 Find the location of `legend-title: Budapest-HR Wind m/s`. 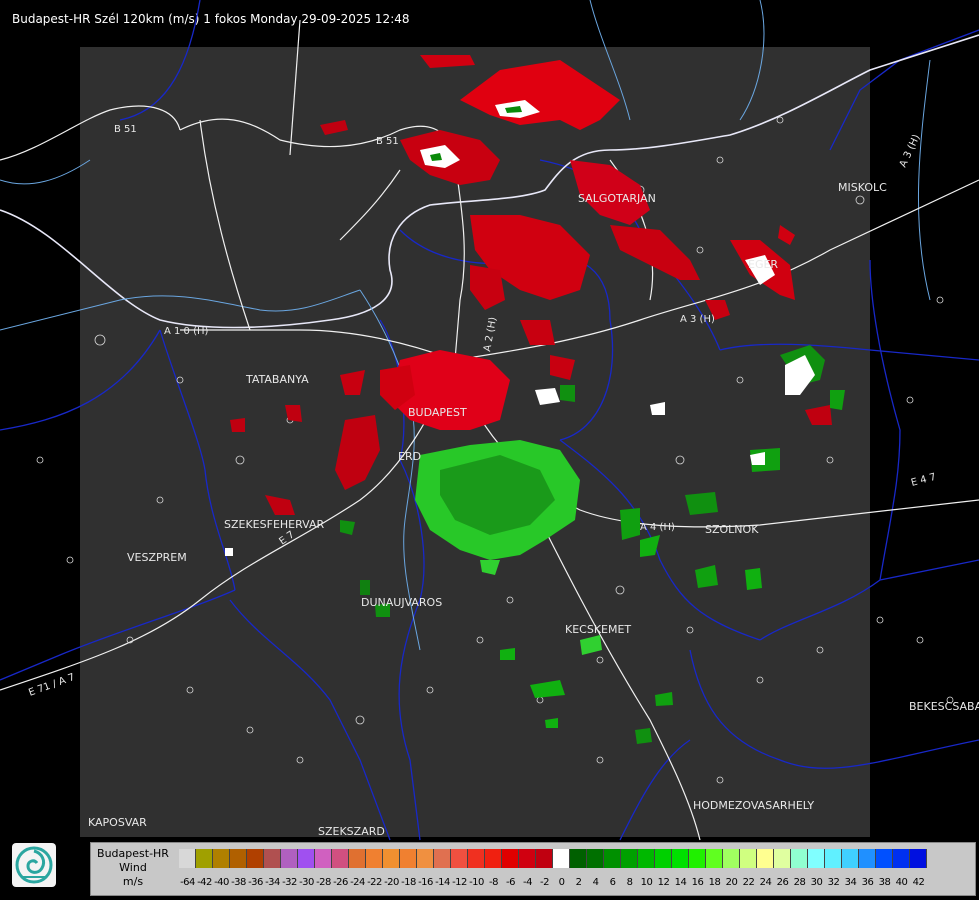

legend-title: Budapest-HR Wind m/s is located at coordinates (133, 868).